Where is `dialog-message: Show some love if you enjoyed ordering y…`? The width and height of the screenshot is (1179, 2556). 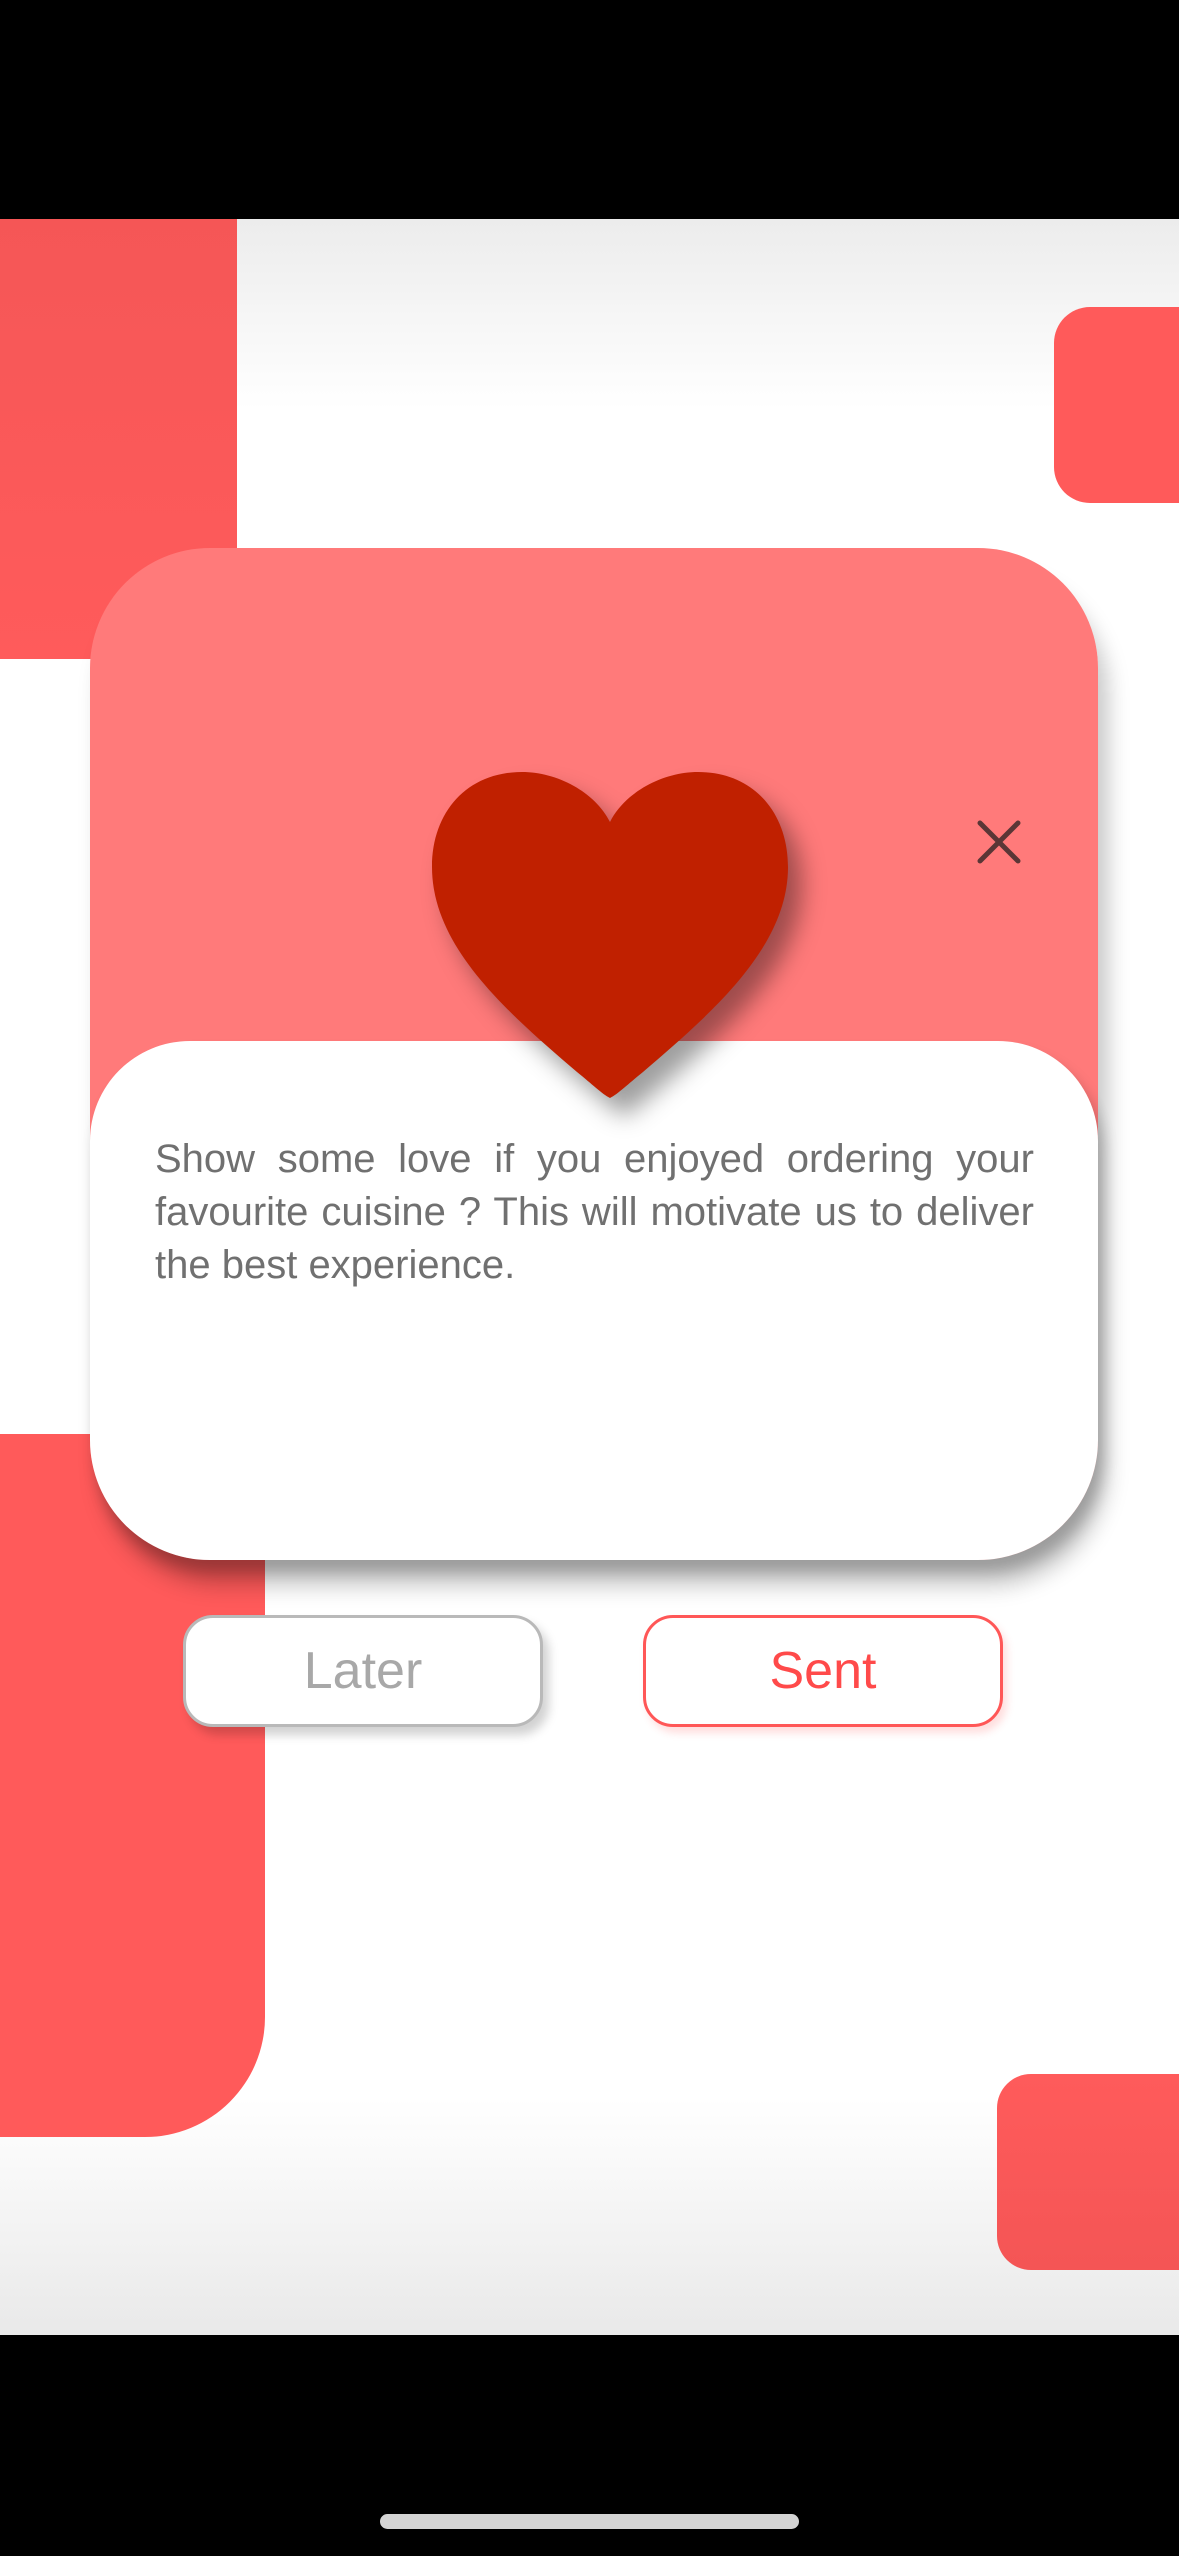
dialog-message: Show some love if you enjoyed ordering y… is located at coordinates (594, 1212).